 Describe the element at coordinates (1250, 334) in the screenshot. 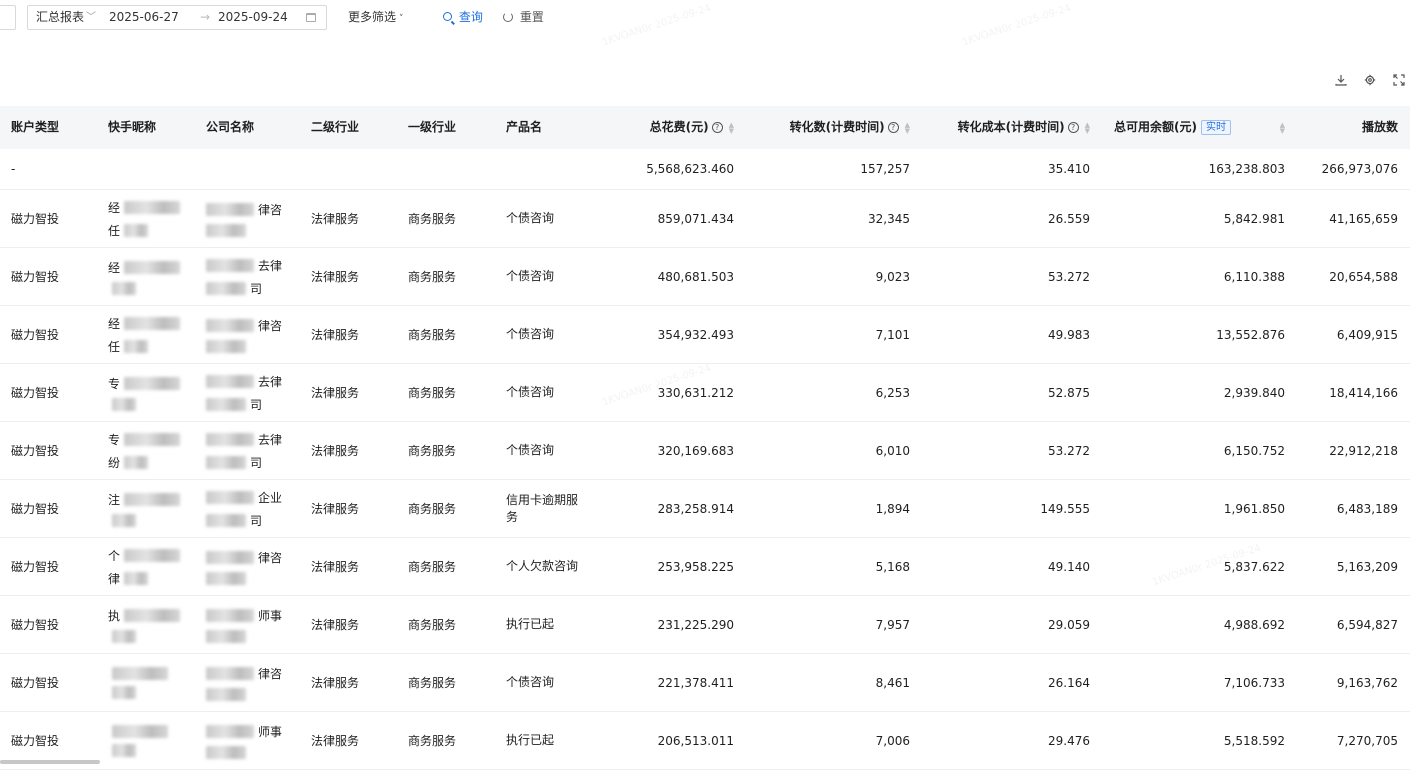

I see `cell-balance: 13,552.876` at that location.